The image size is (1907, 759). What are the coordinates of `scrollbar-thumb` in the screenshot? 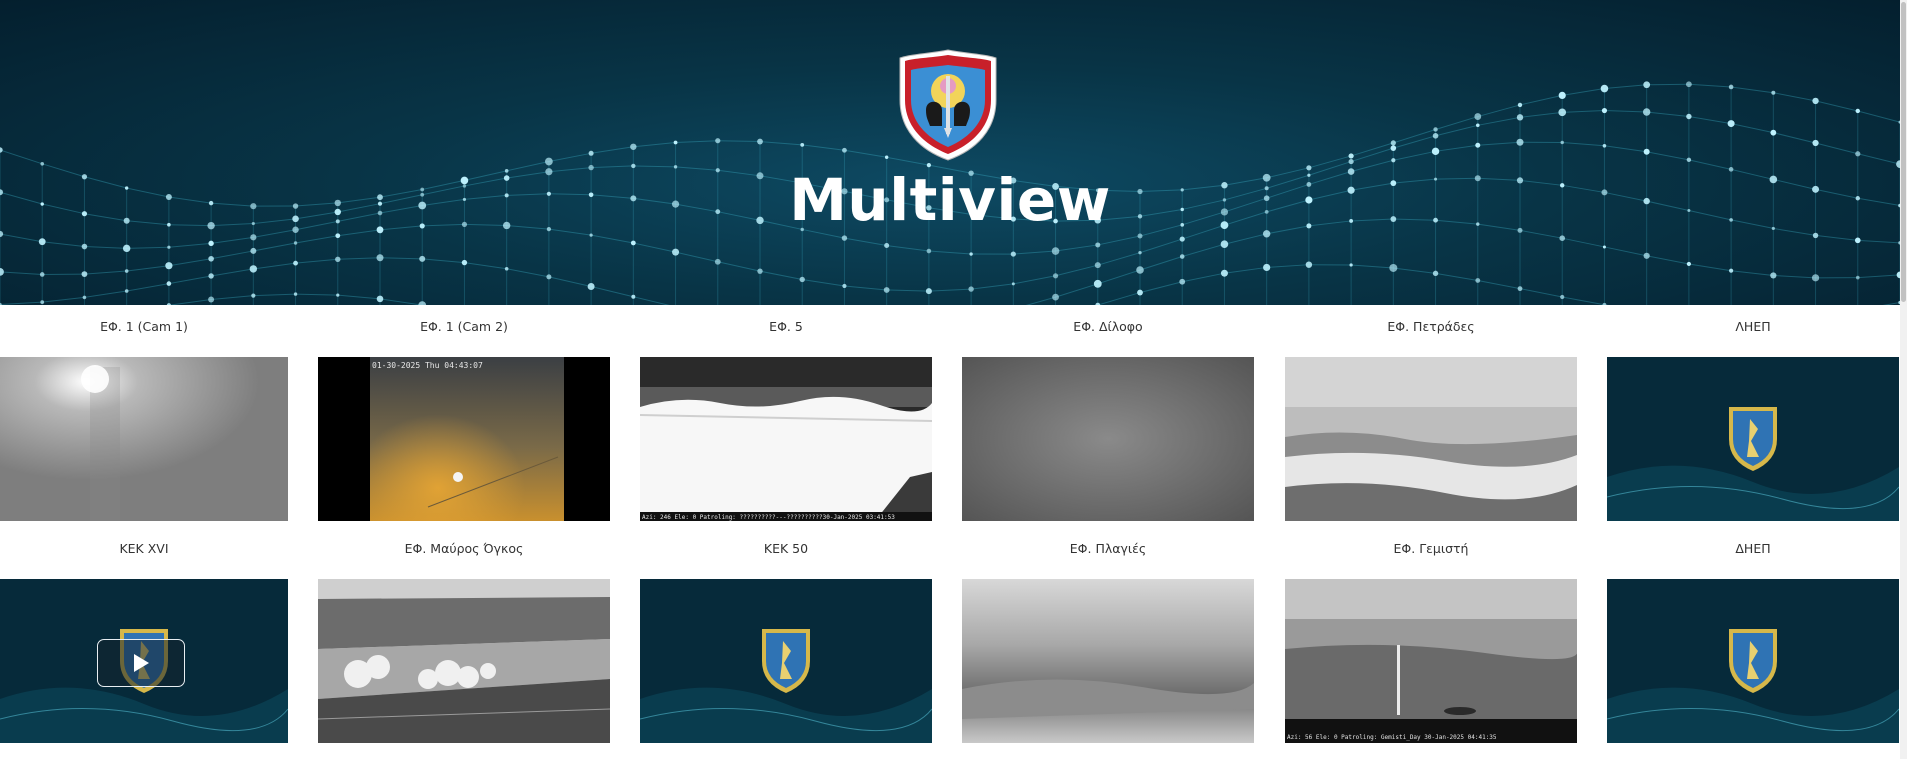 It's located at (1903, 152).